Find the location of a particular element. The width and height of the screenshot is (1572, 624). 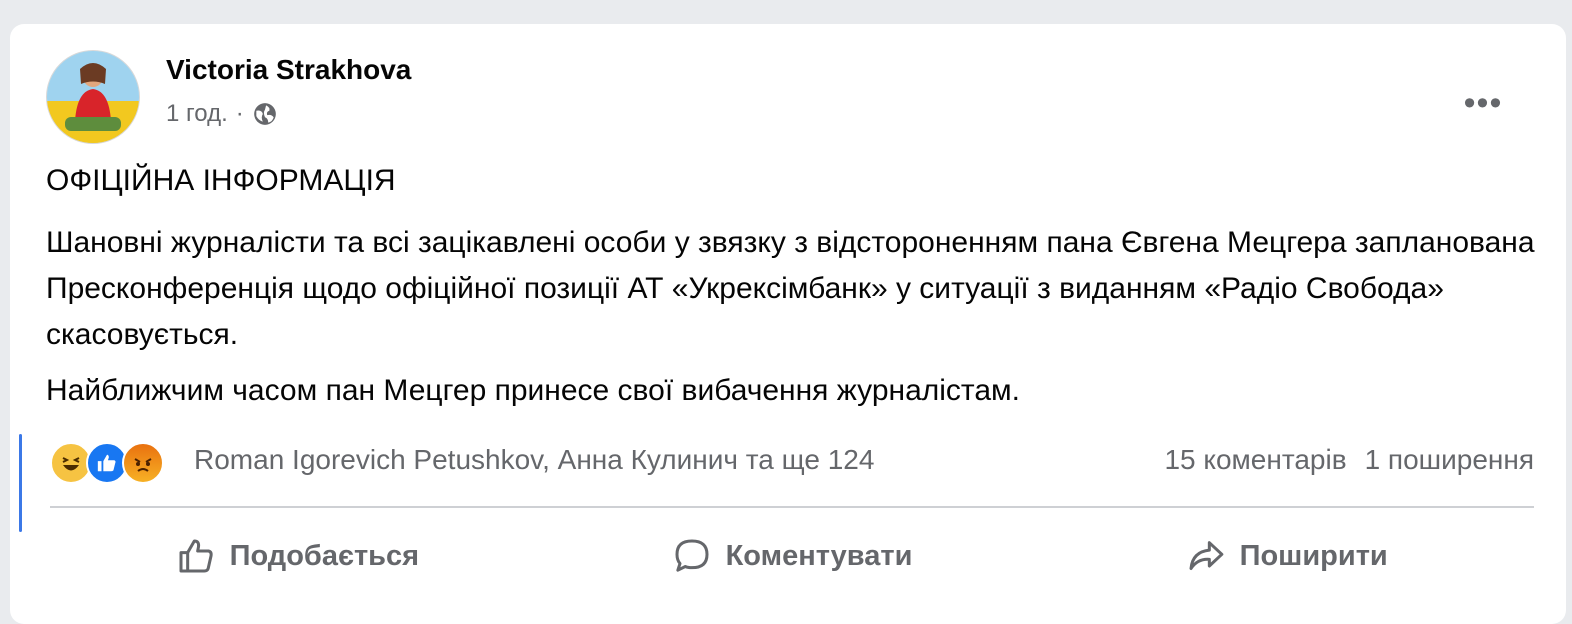

comment-button: Коментувати is located at coordinates (792, 556).